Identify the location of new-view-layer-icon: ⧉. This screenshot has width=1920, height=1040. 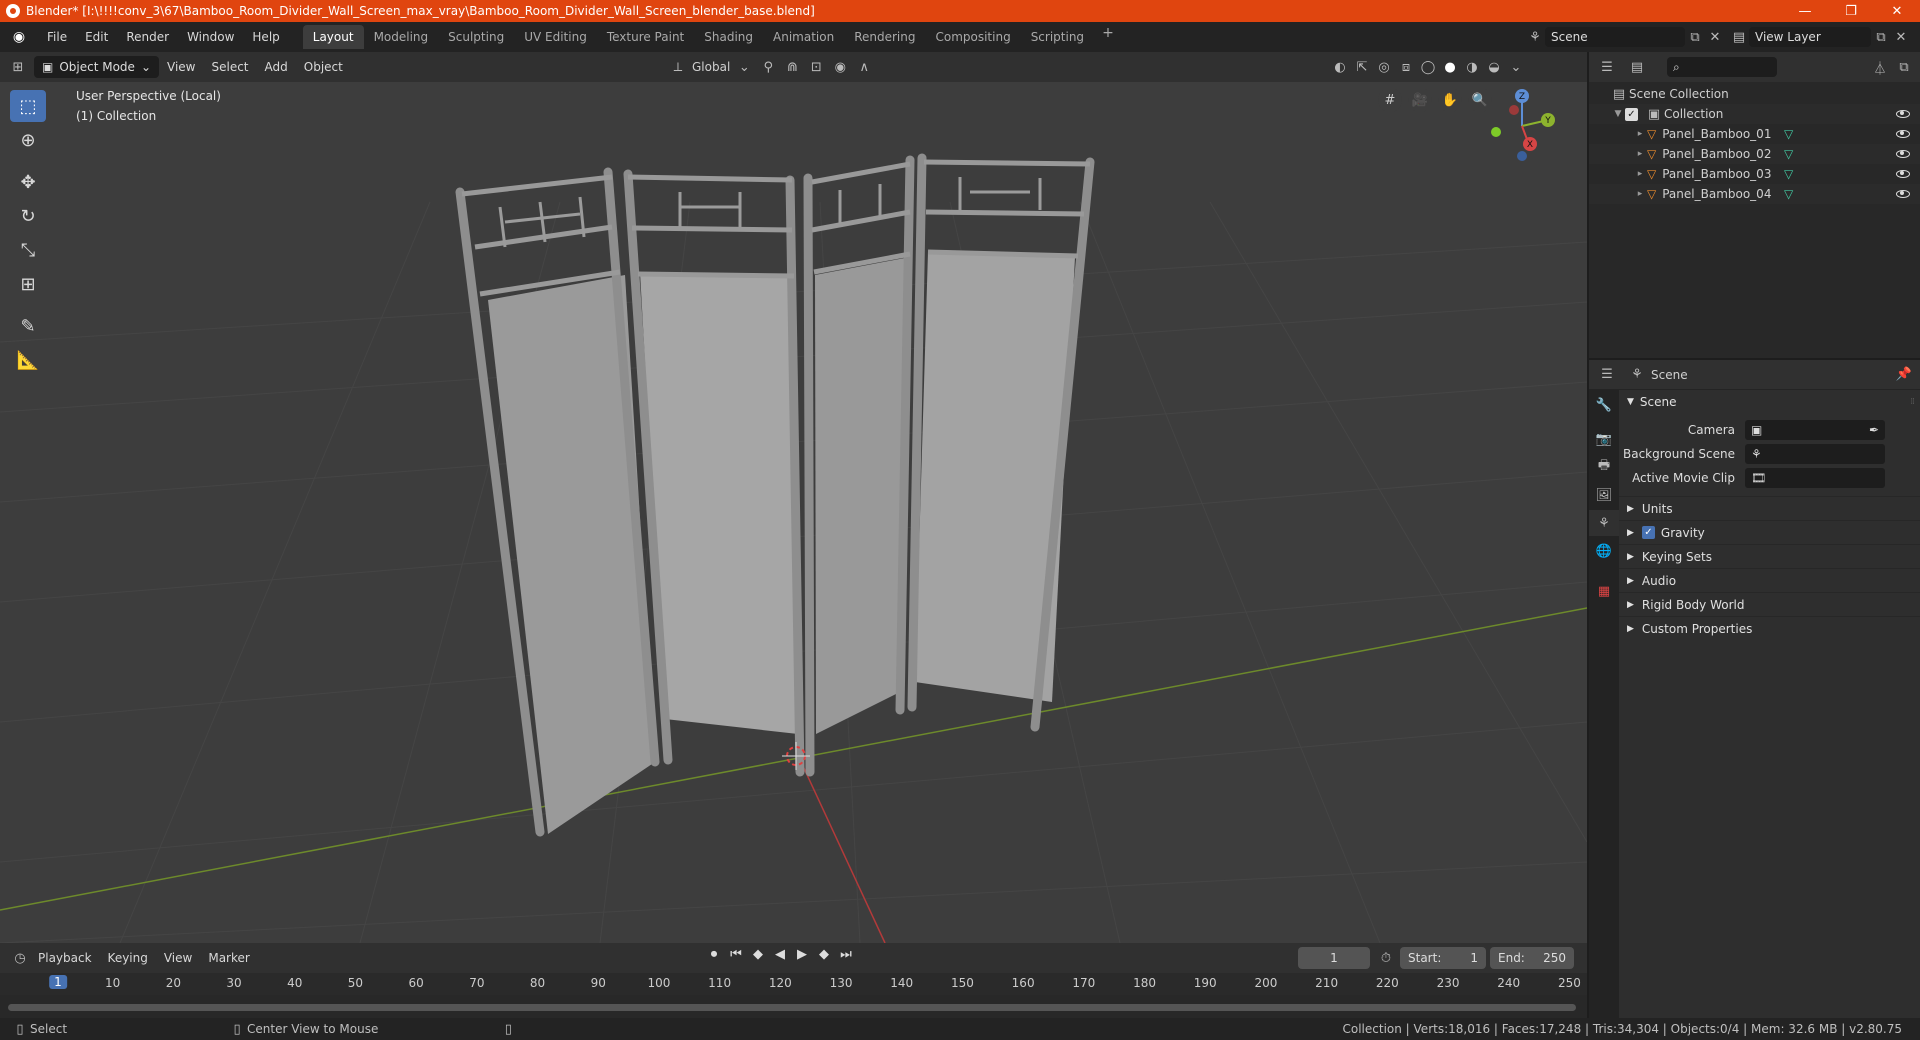
(1881, 37).